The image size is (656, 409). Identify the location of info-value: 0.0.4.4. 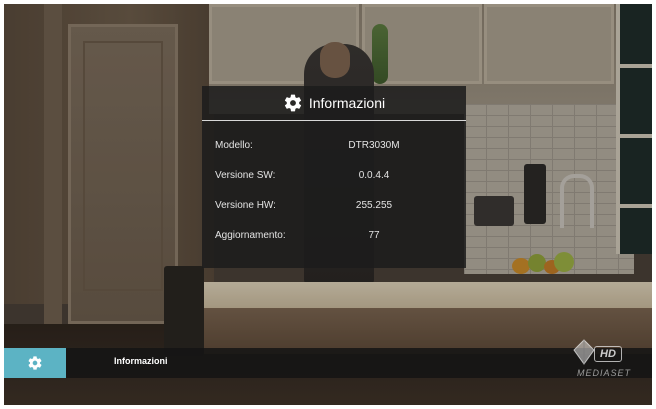
(374, 175).